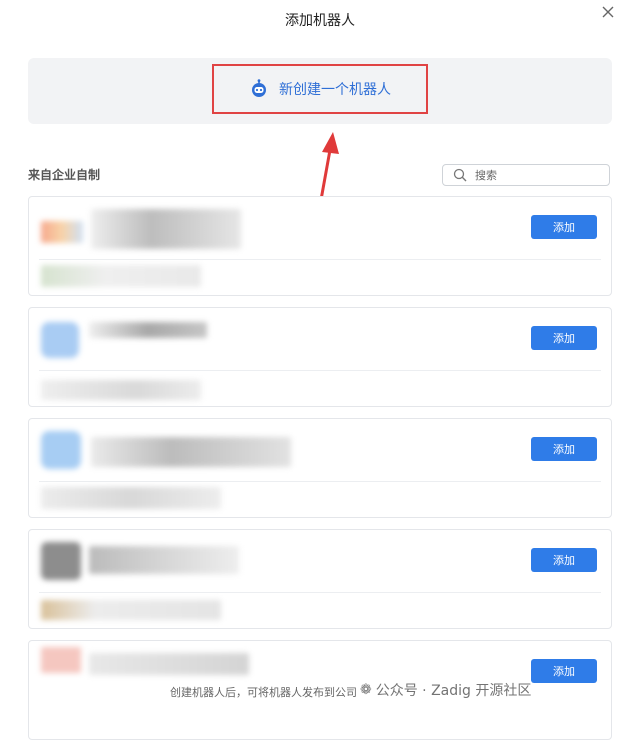  I want to click on close-icon, so click(608, 12).